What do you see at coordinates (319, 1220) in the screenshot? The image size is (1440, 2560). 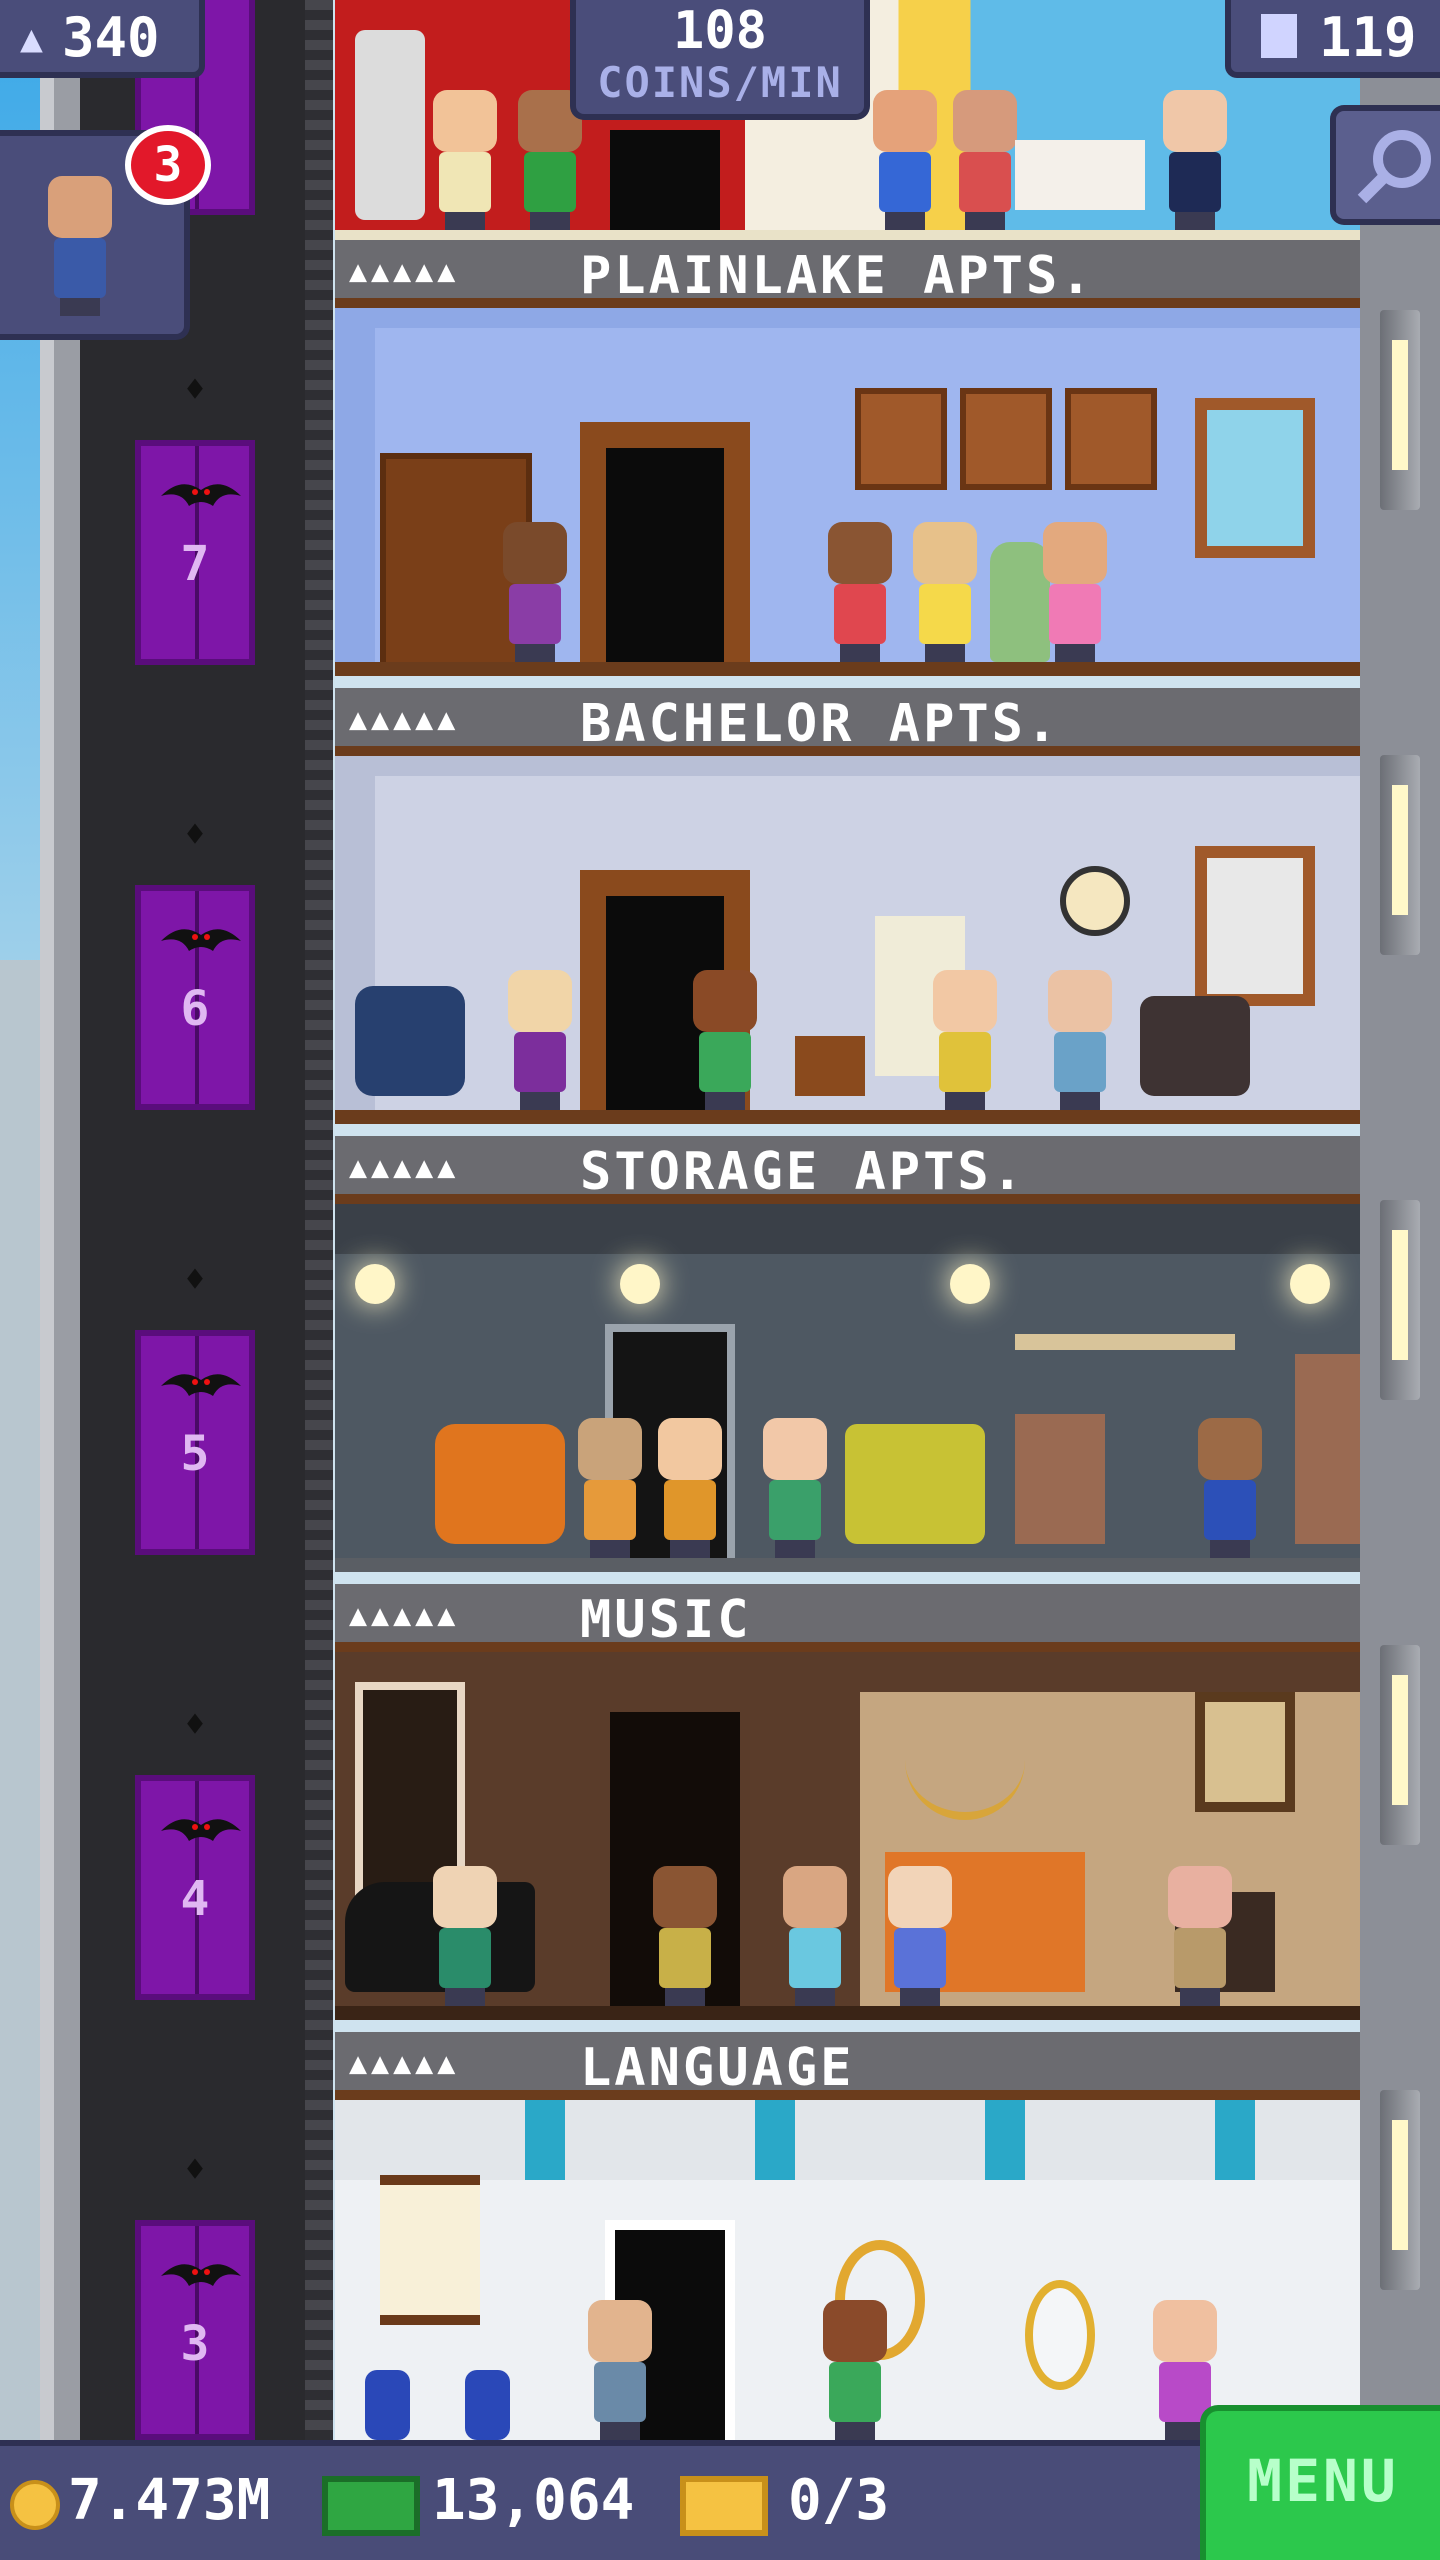 I see `elevator-rail` at bounding box center [319, 1220].